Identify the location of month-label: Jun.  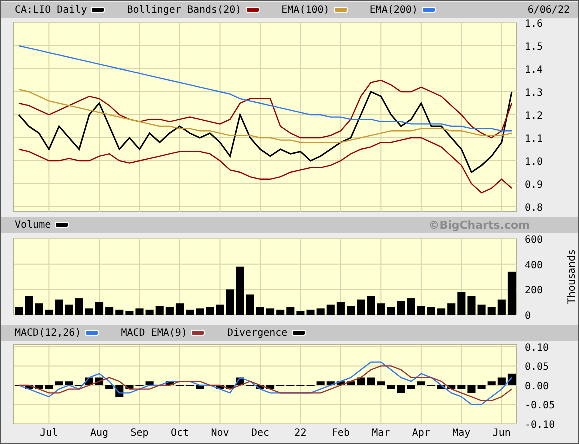
(501, 433).